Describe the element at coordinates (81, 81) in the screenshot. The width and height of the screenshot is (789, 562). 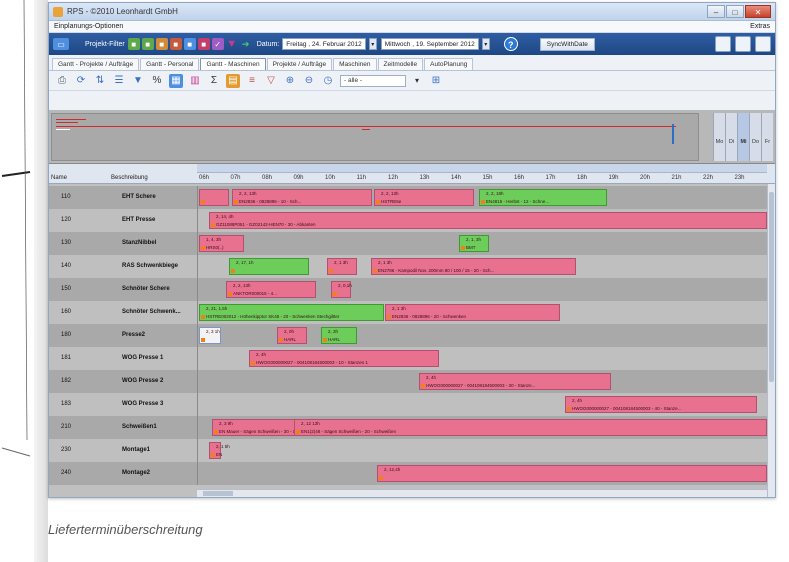
I see `refresh-gantt-icon: ⟳` at that location.